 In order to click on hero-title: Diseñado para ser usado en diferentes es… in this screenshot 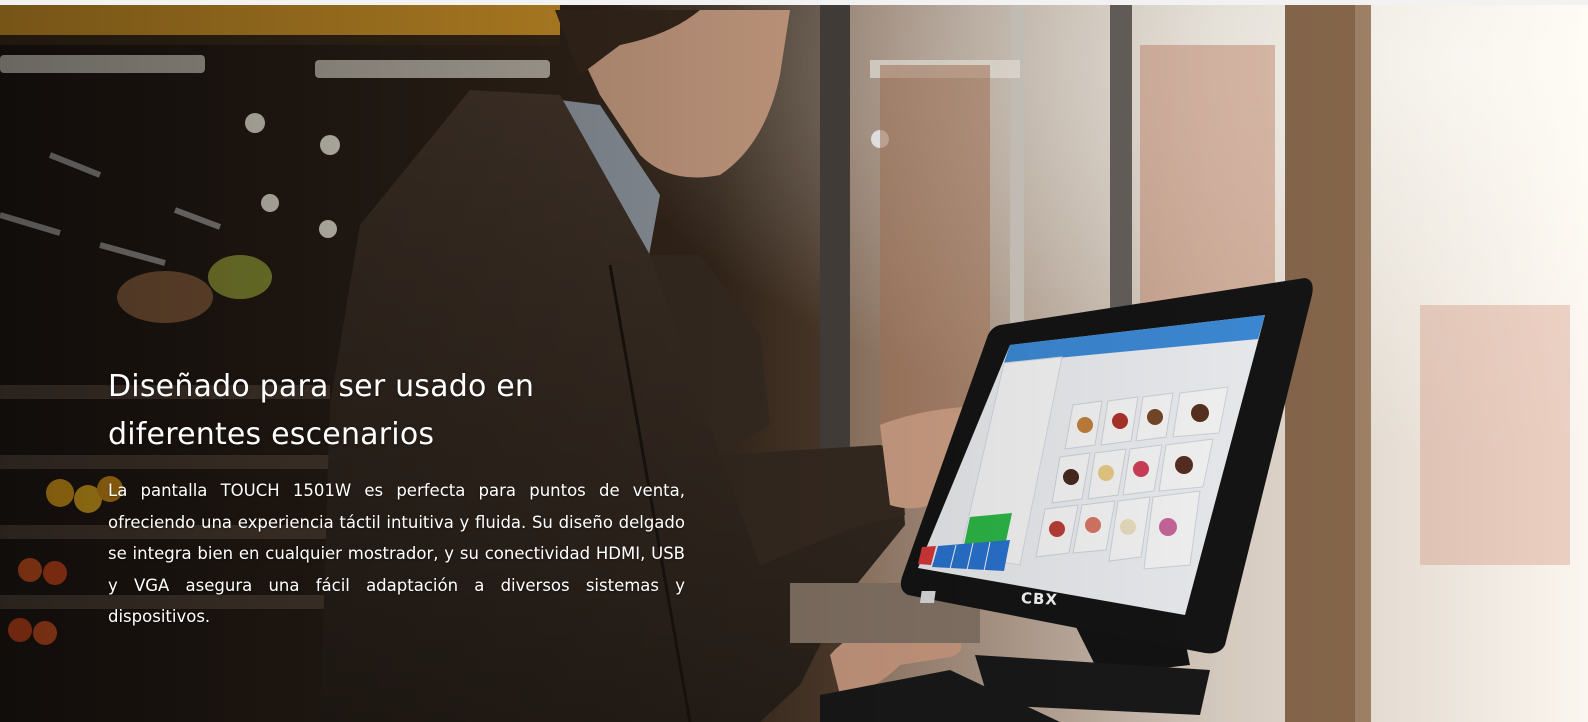, I will do `click(321, 410)`.